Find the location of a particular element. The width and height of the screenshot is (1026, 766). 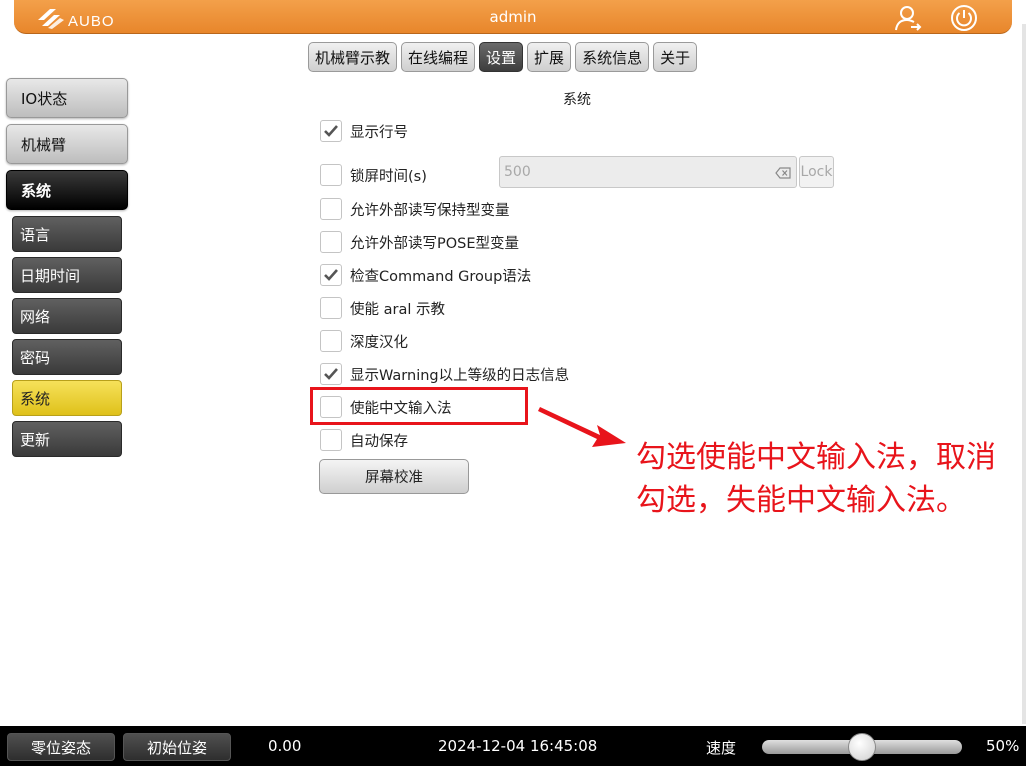

speed-label: 速度 is located at coordinates (721, 748).